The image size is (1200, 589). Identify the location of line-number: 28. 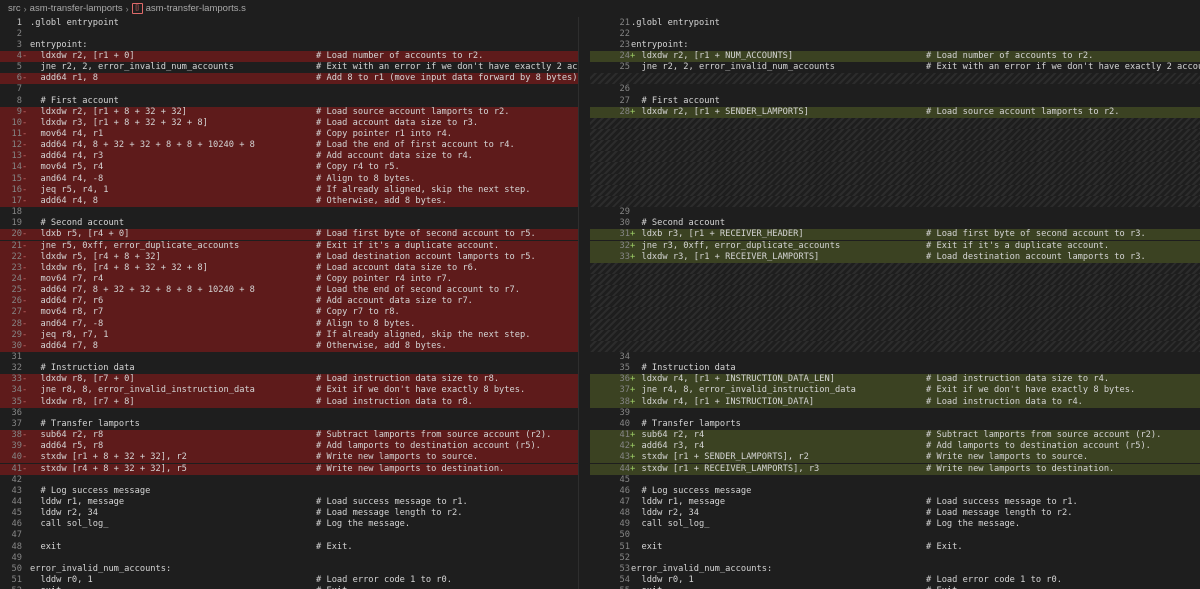
(16, 323).